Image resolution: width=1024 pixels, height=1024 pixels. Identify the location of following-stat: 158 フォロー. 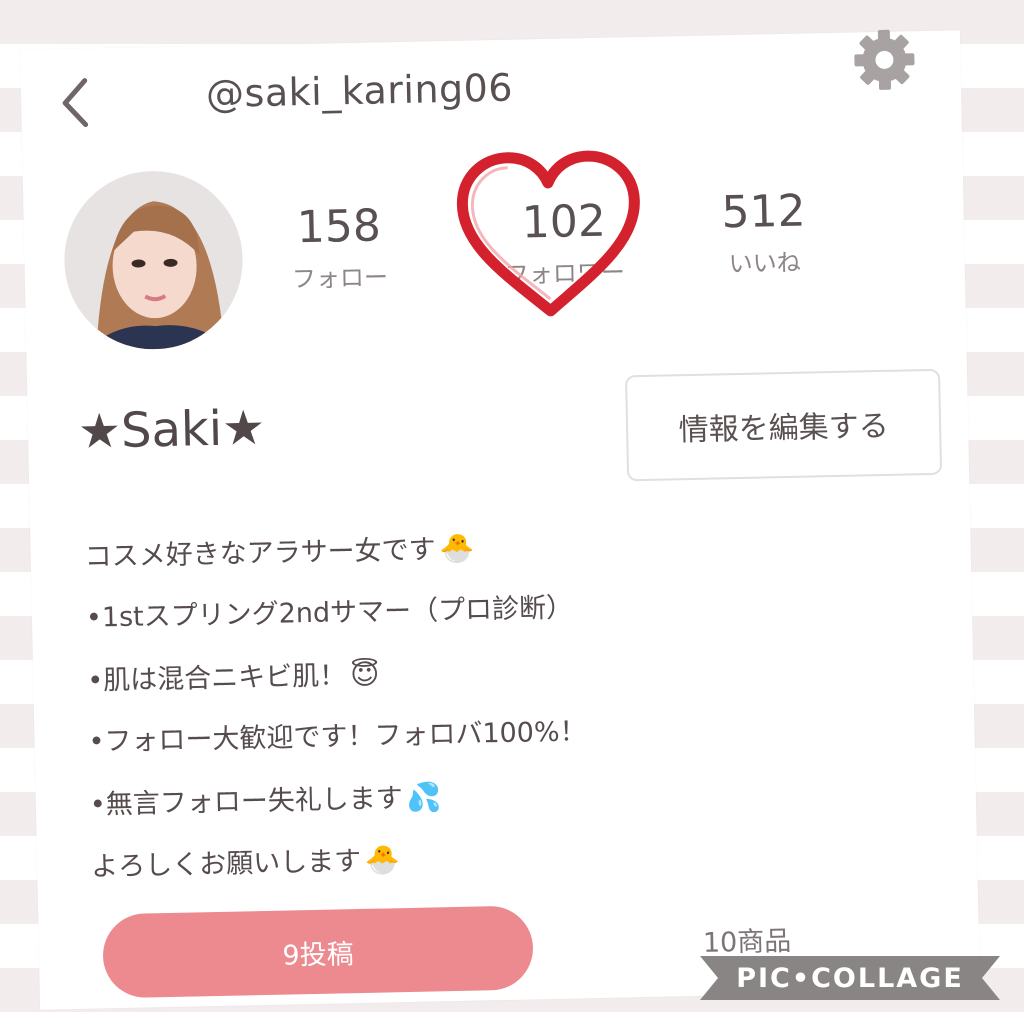
(339, 247).